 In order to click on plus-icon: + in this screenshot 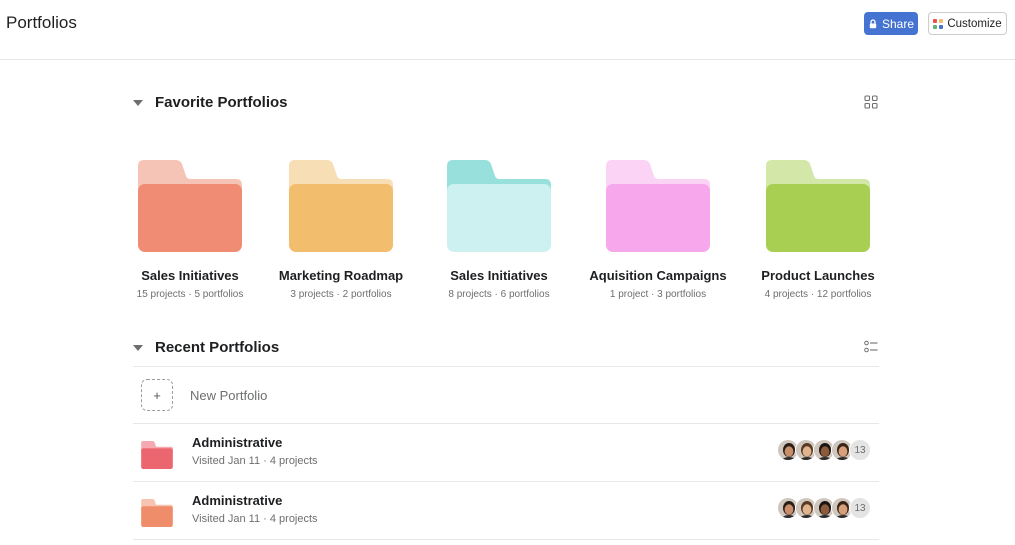, I will do `click(157, 395)`.